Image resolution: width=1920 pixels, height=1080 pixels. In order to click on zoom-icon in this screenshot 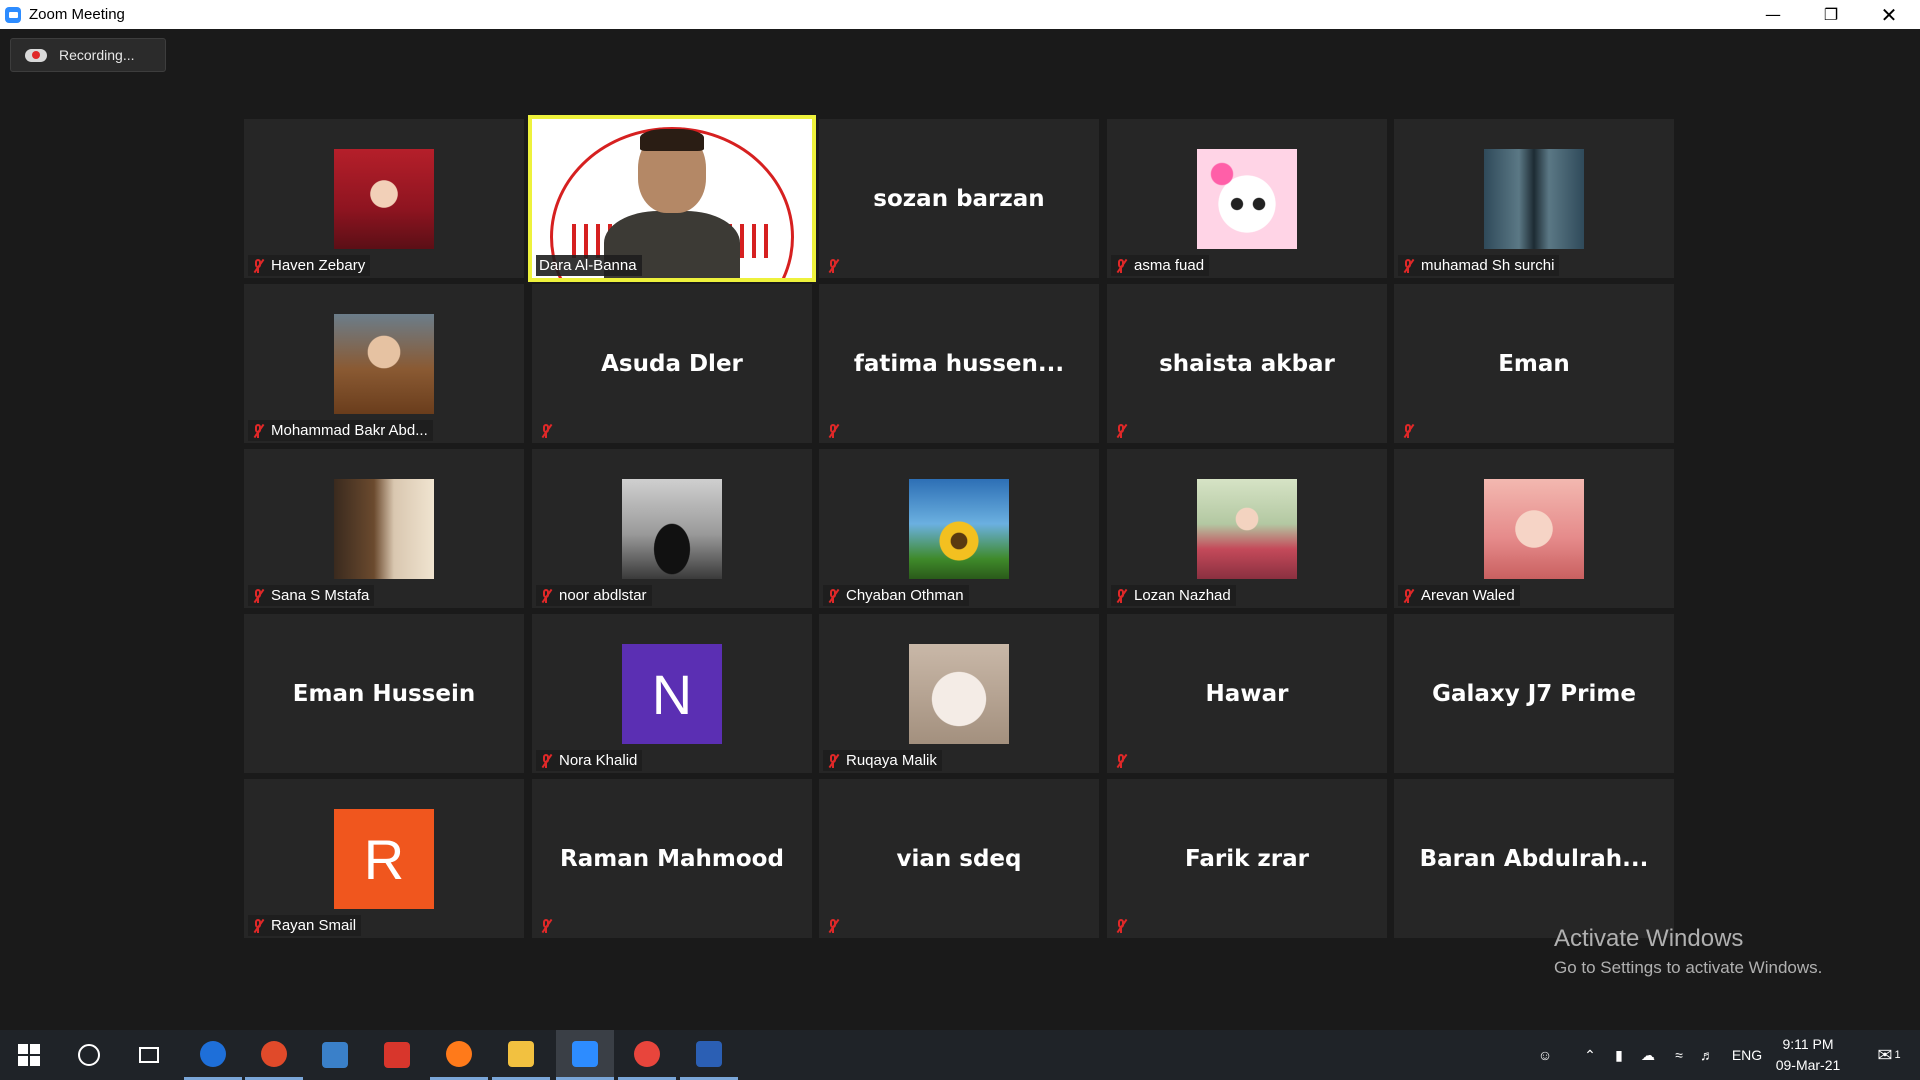, I will do `click(585, 1053)`.